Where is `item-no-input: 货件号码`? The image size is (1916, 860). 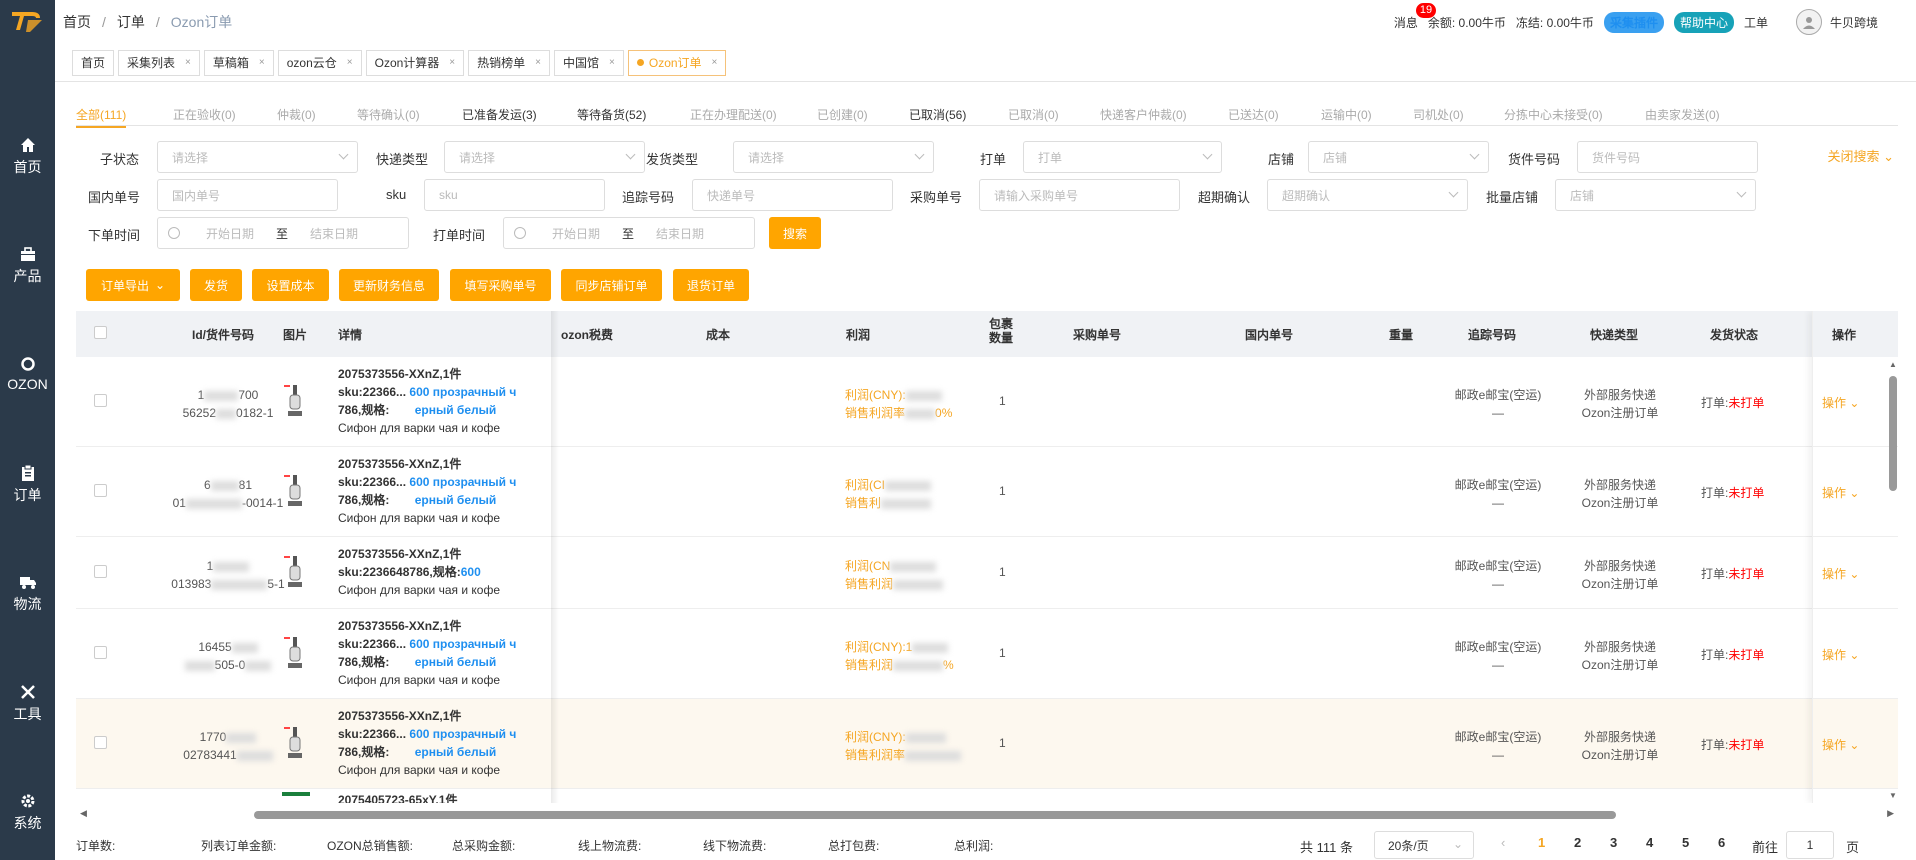 item-no-input: 货件号码 is located at coordinates (1667, 157).